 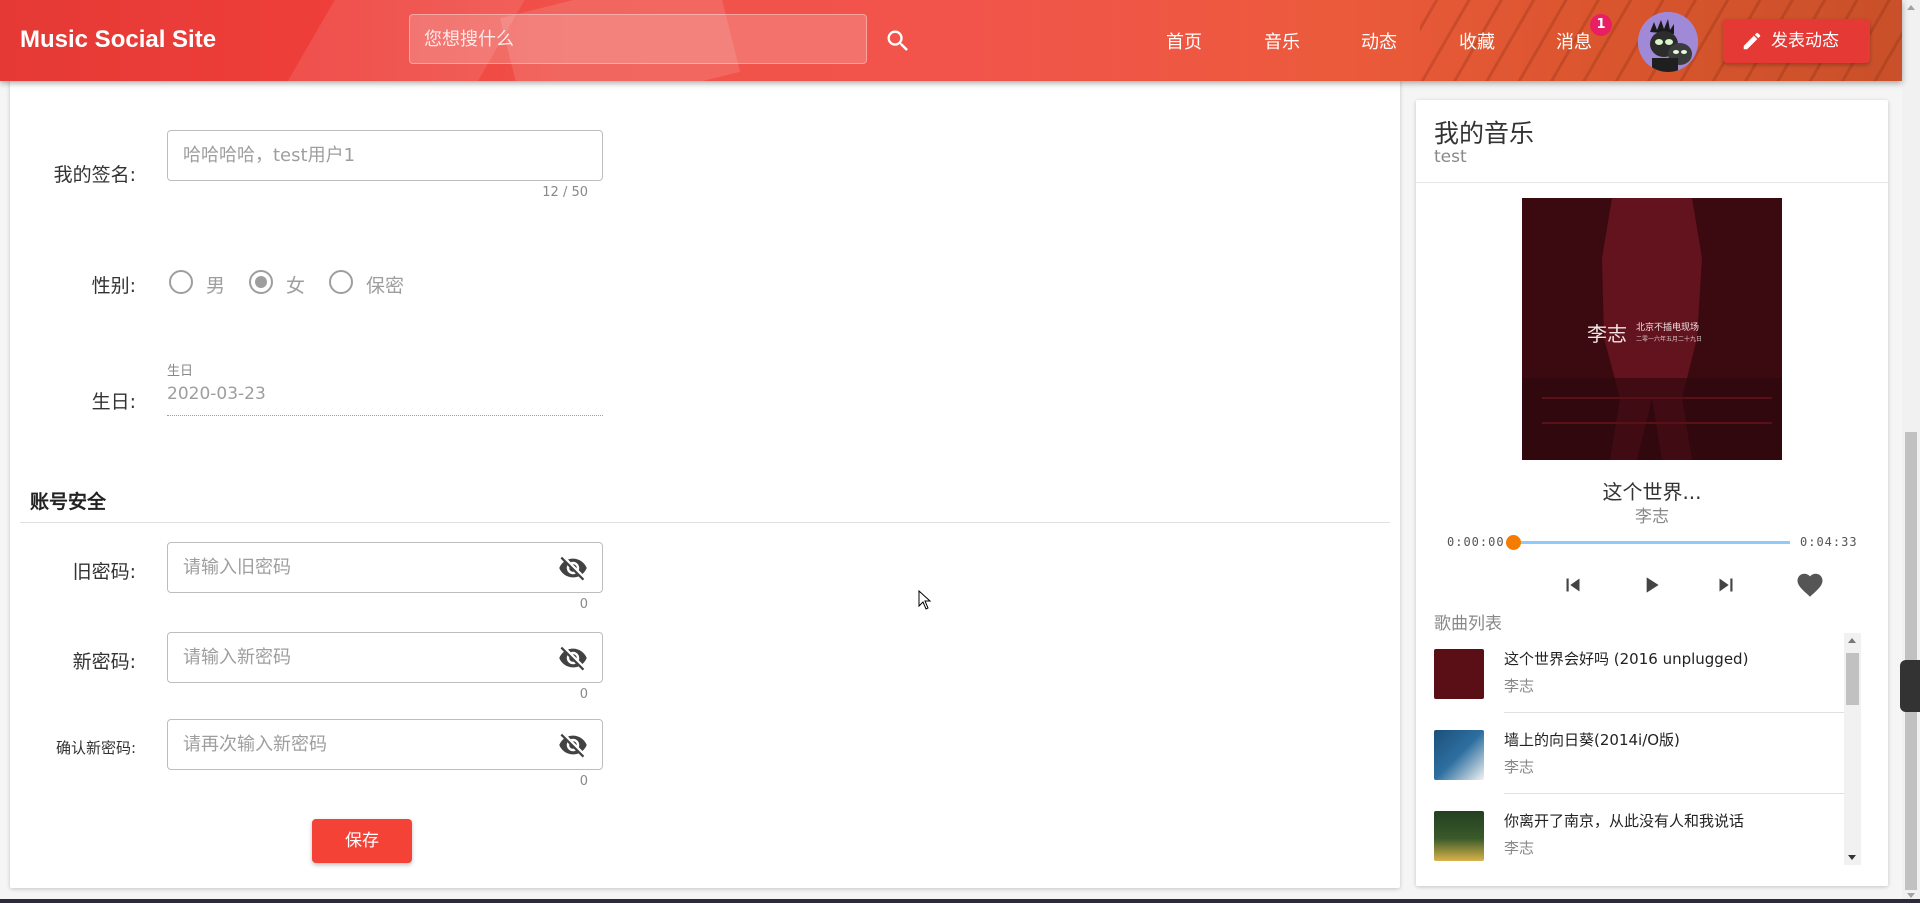 I want to click on signature-label: 我的签名:, so click(x=94, y=175).